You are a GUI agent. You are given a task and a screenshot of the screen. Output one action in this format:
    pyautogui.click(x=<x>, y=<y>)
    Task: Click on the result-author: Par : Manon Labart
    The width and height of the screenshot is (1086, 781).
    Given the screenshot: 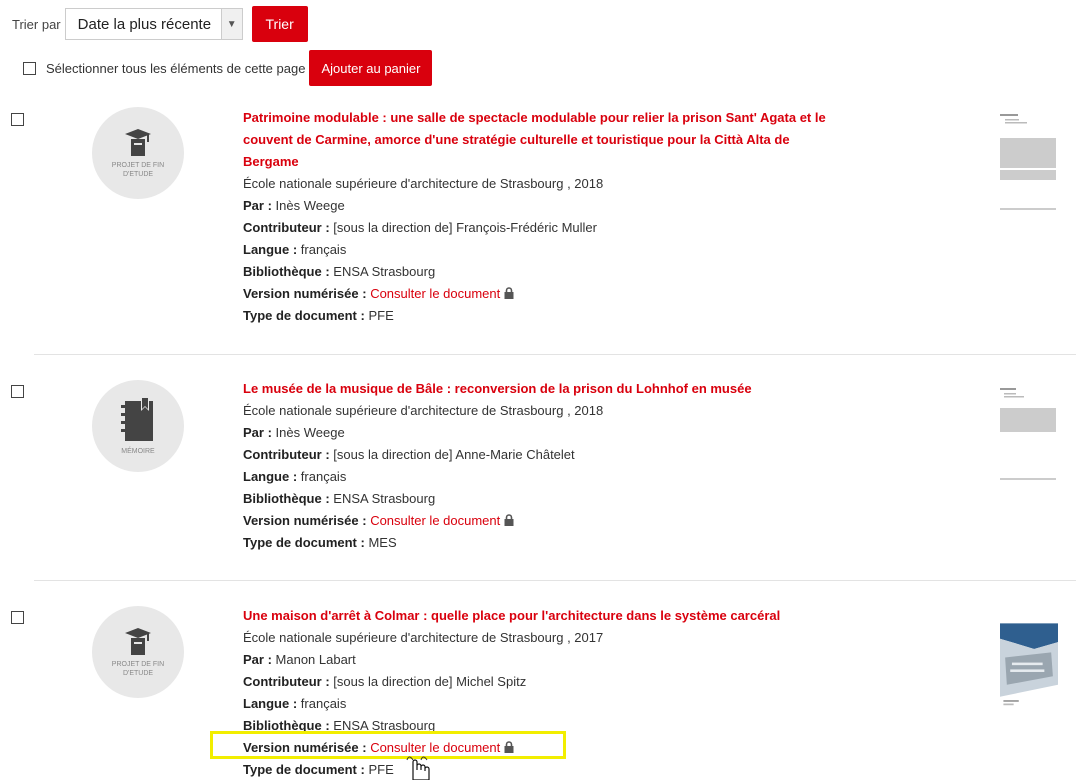 What is the action you would take?
    pyautogui.click(x=538, y=660)
    